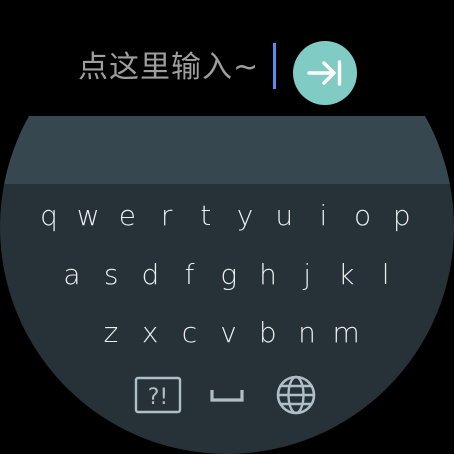  What do you see at coordinates (150, 275) in the screenshot?
I see `key-d: d` at bounding box center [150, 275].